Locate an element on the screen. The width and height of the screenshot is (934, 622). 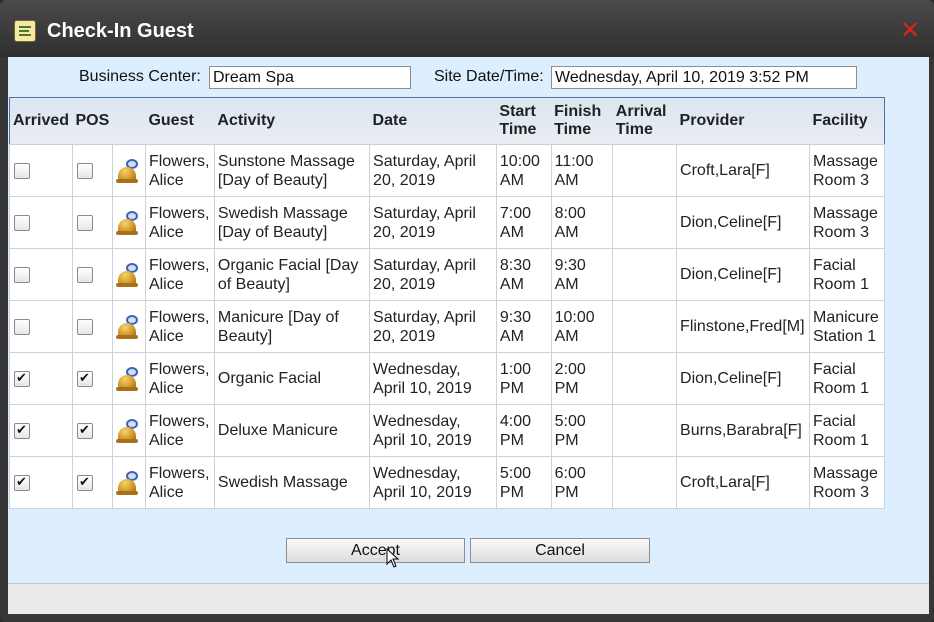
finish-time-cell: 10:00 AM is located at coordinates (582, 326).